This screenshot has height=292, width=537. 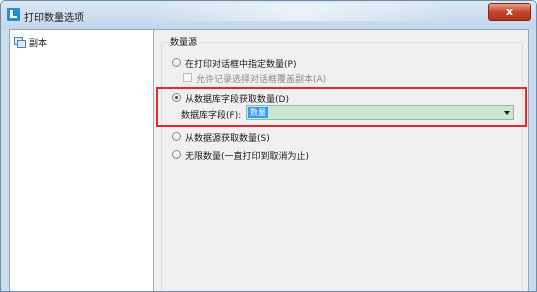 I want to click on copies-icon, so click(x=20, y=42).